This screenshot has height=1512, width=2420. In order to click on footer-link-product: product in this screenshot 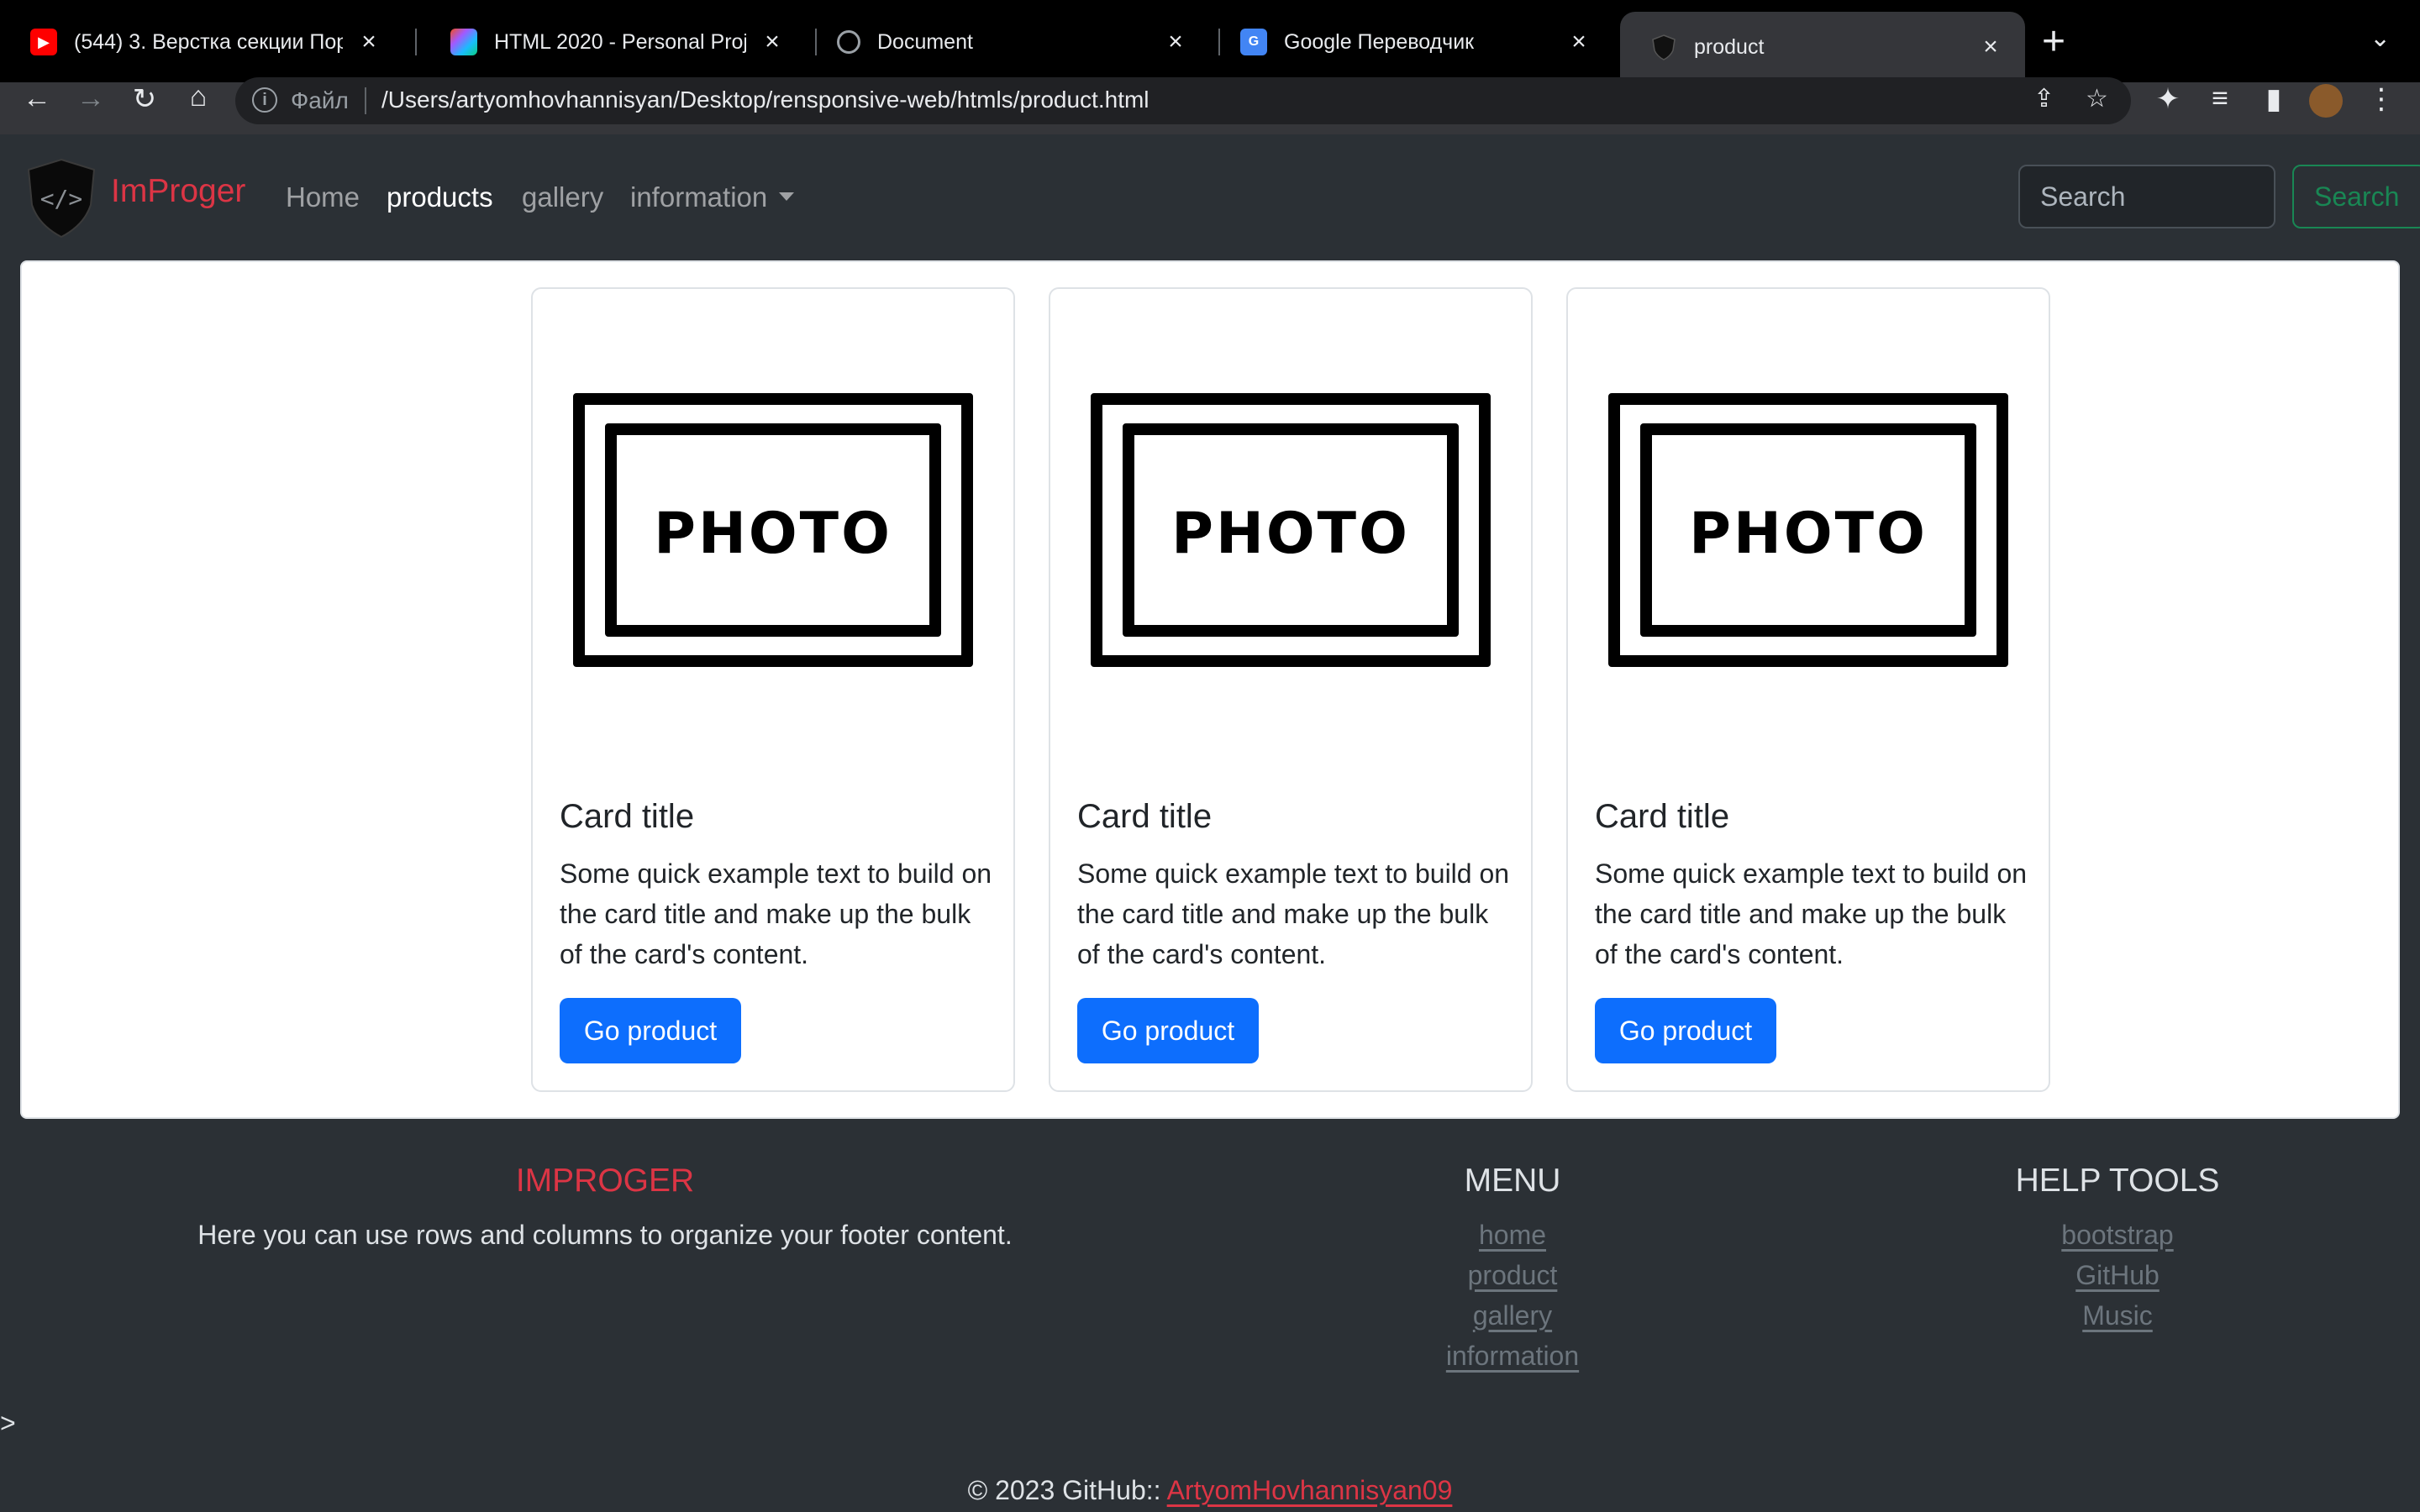, I will do `click(1512, 1275)`.